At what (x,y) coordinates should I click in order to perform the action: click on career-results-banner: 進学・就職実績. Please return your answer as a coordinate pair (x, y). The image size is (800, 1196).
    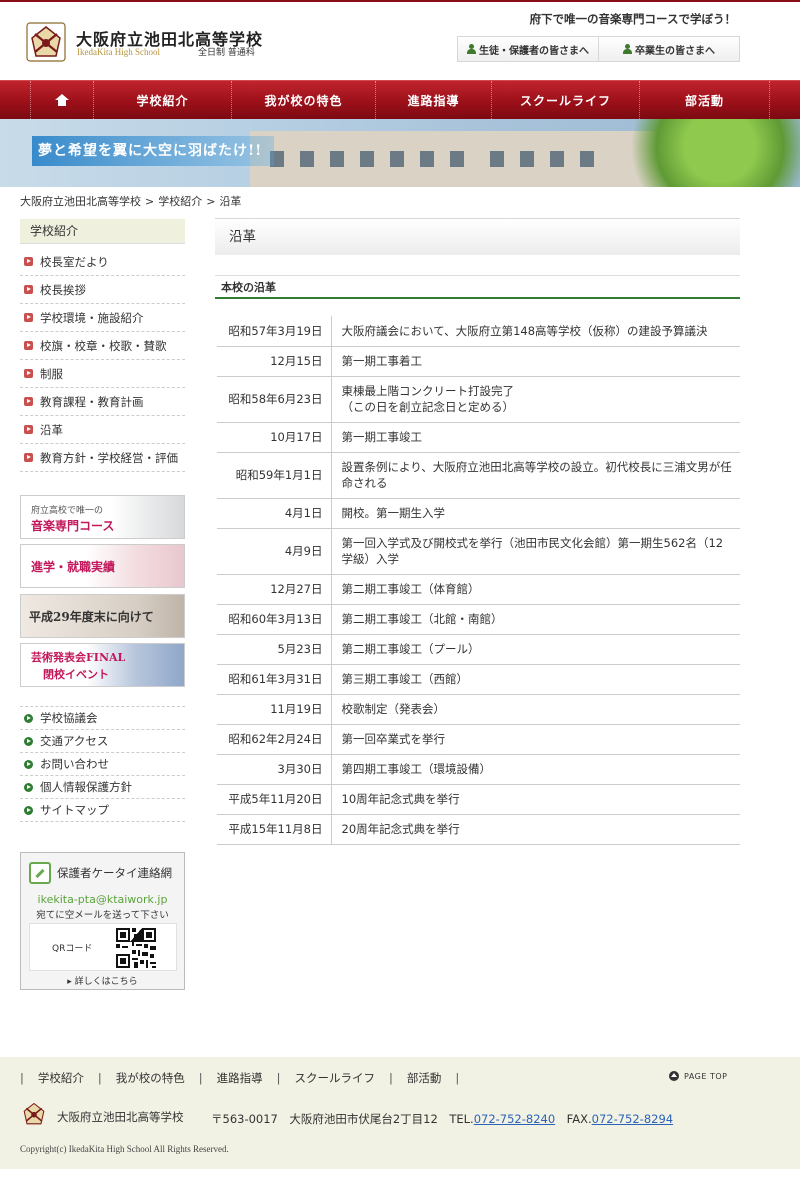
    Looking at the image, I should click on (102, 566).